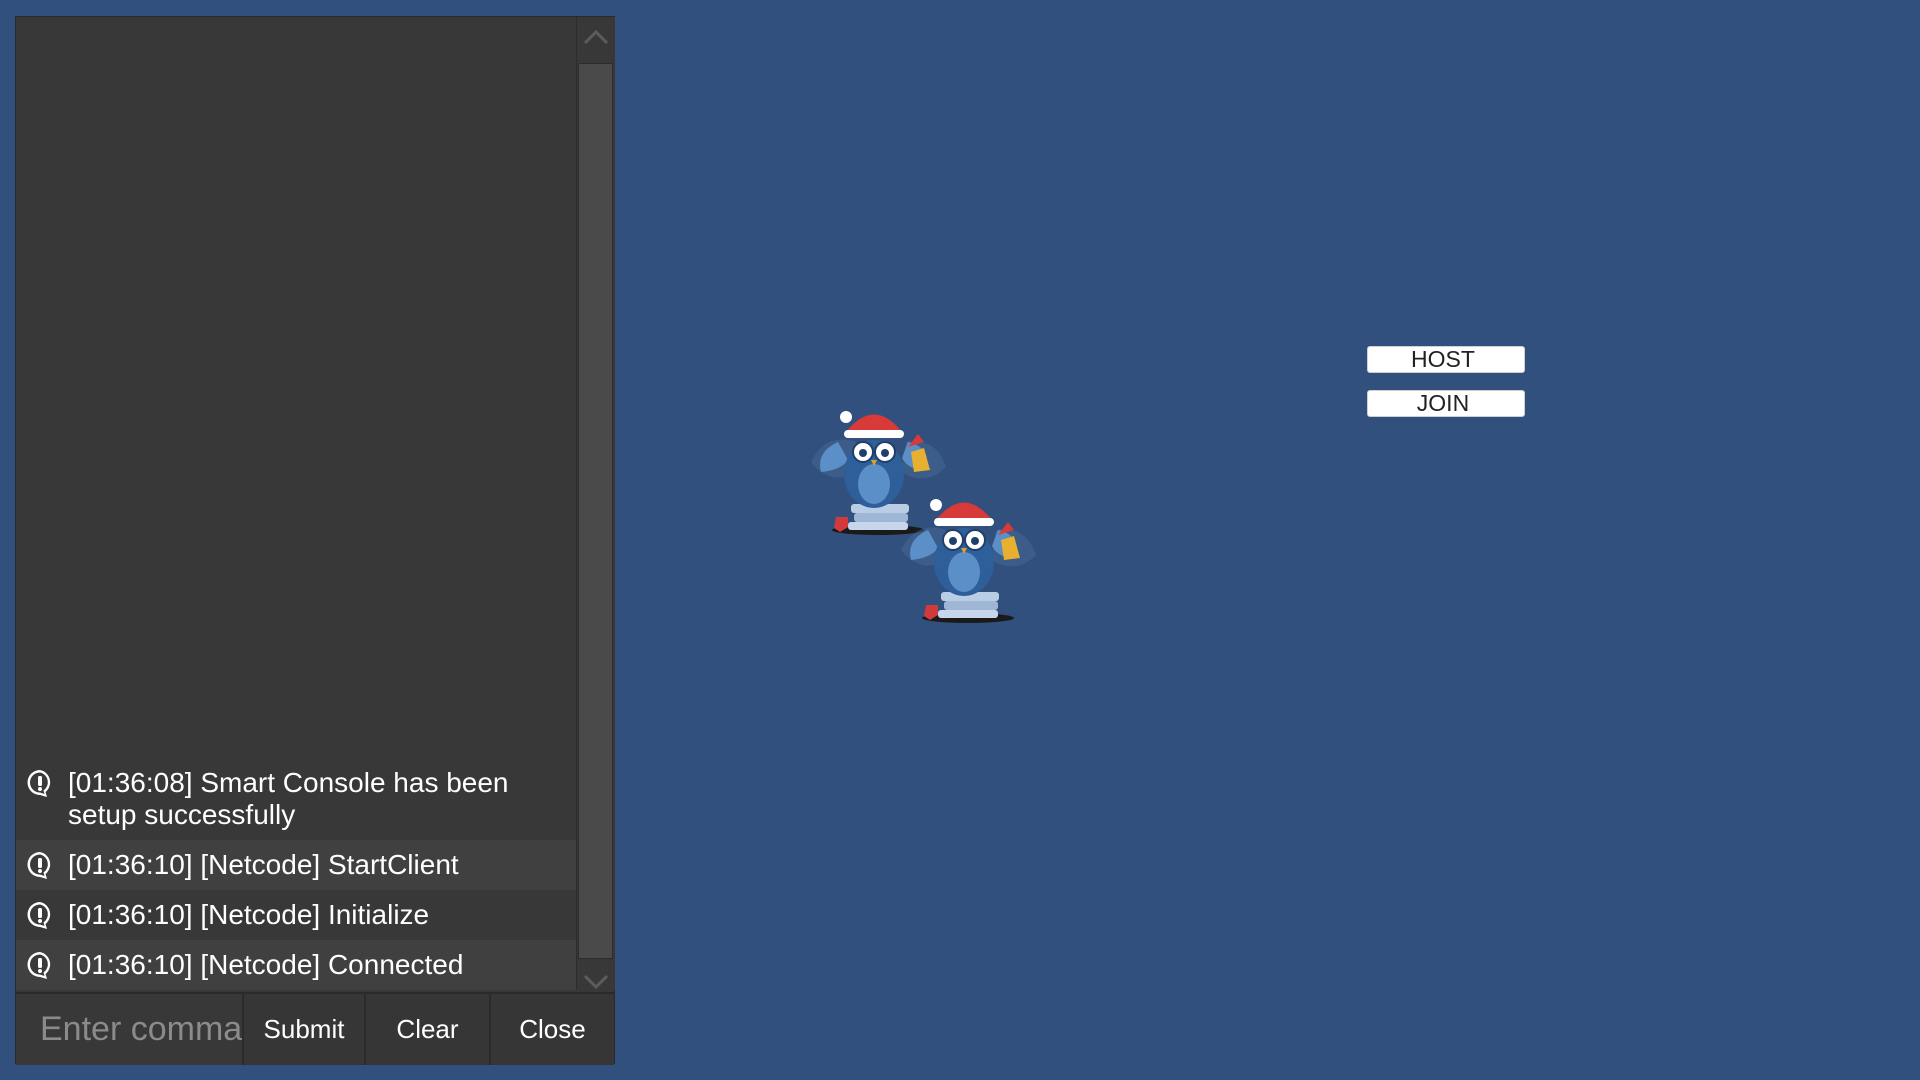 The width and height of the screenshot is (1920, 1080). What do you see at coordinates (303, 1029) in the screenshot?
I see `submit-button: Submit` at bounding box center [303, 1029].